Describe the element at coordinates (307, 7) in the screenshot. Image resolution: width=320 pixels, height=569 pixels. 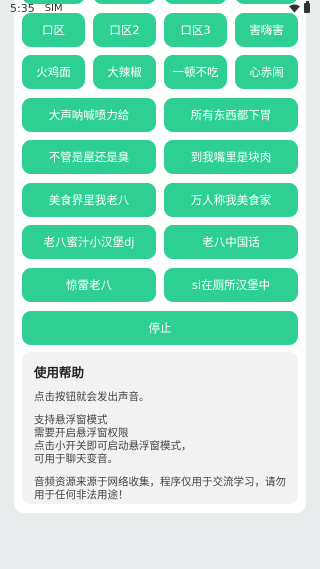
I see `battery-icon` at that location.